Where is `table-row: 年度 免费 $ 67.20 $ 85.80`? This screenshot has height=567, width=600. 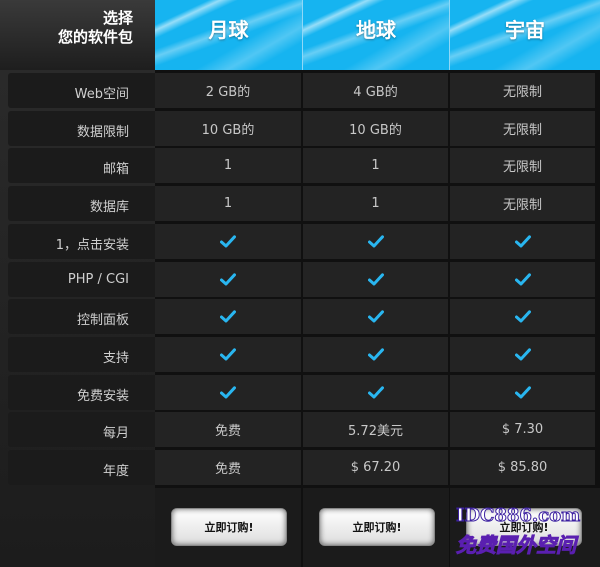 table-row: 年度 免费 $ 67.20 $ 85.80 is located at coordinates (300, 467).